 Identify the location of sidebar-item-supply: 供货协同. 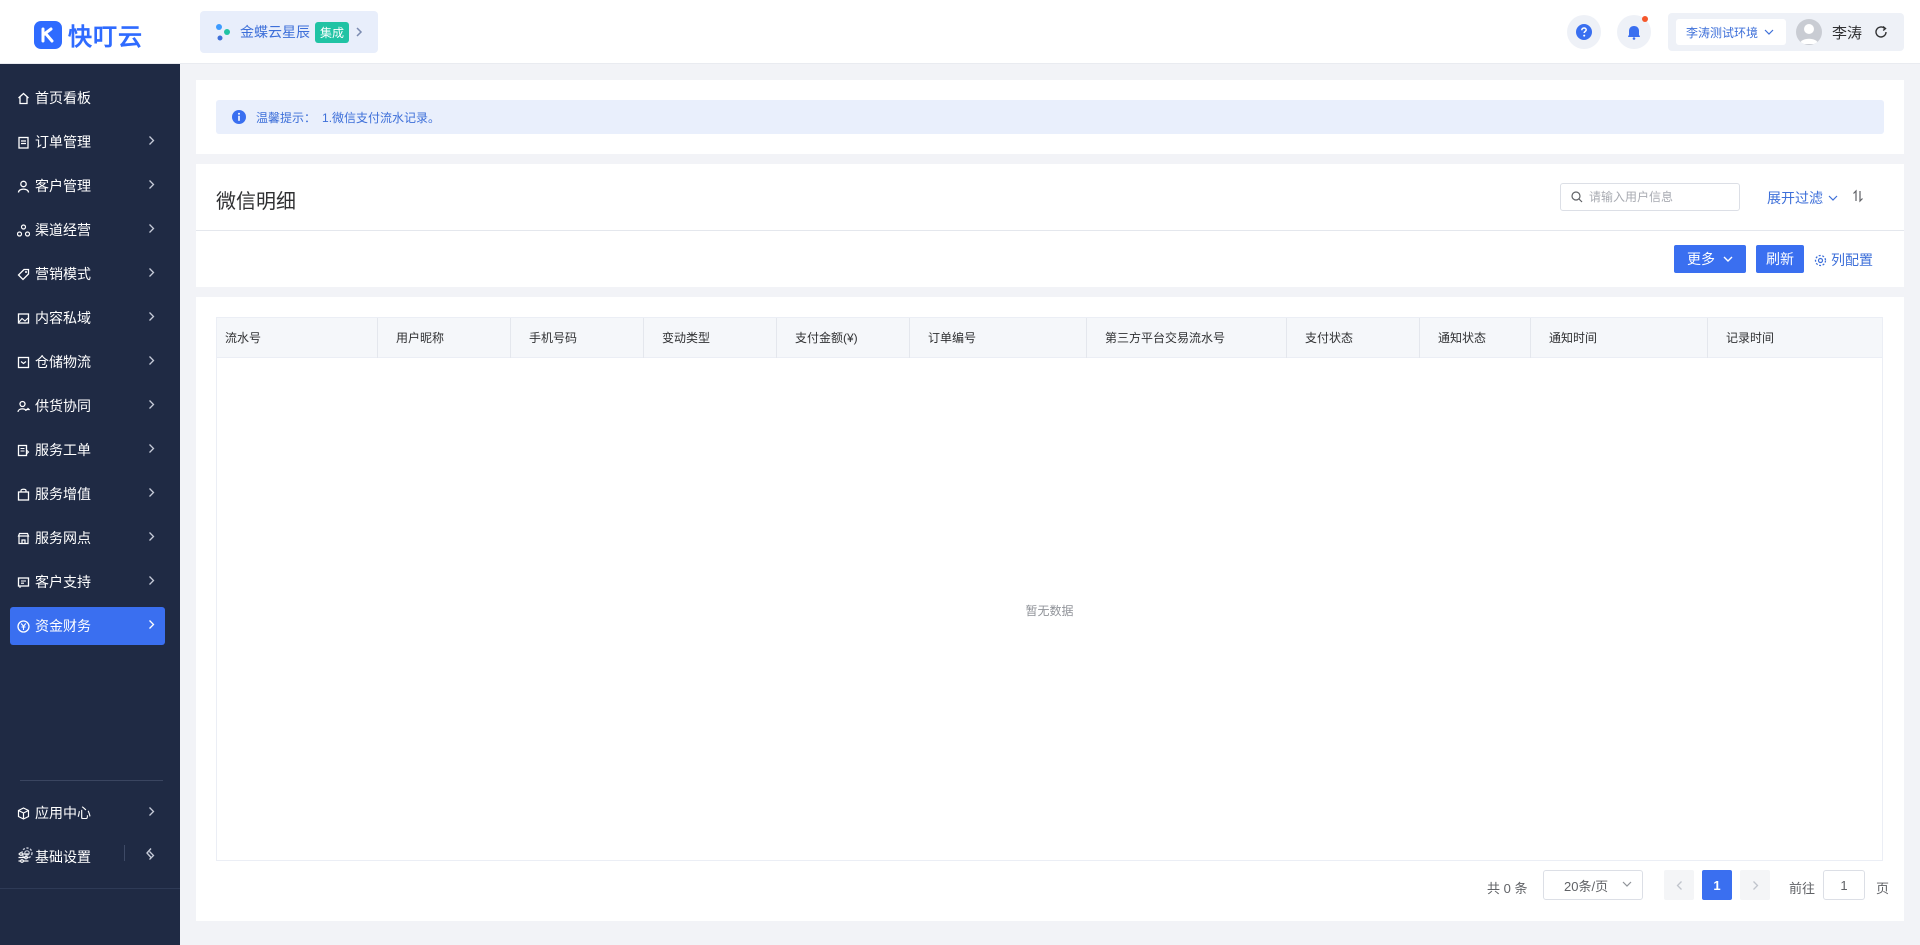
(87, 406).